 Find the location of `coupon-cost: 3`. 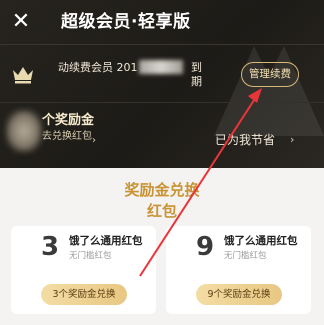

coupon-cost: 3 is located at coordinates (50, 247).